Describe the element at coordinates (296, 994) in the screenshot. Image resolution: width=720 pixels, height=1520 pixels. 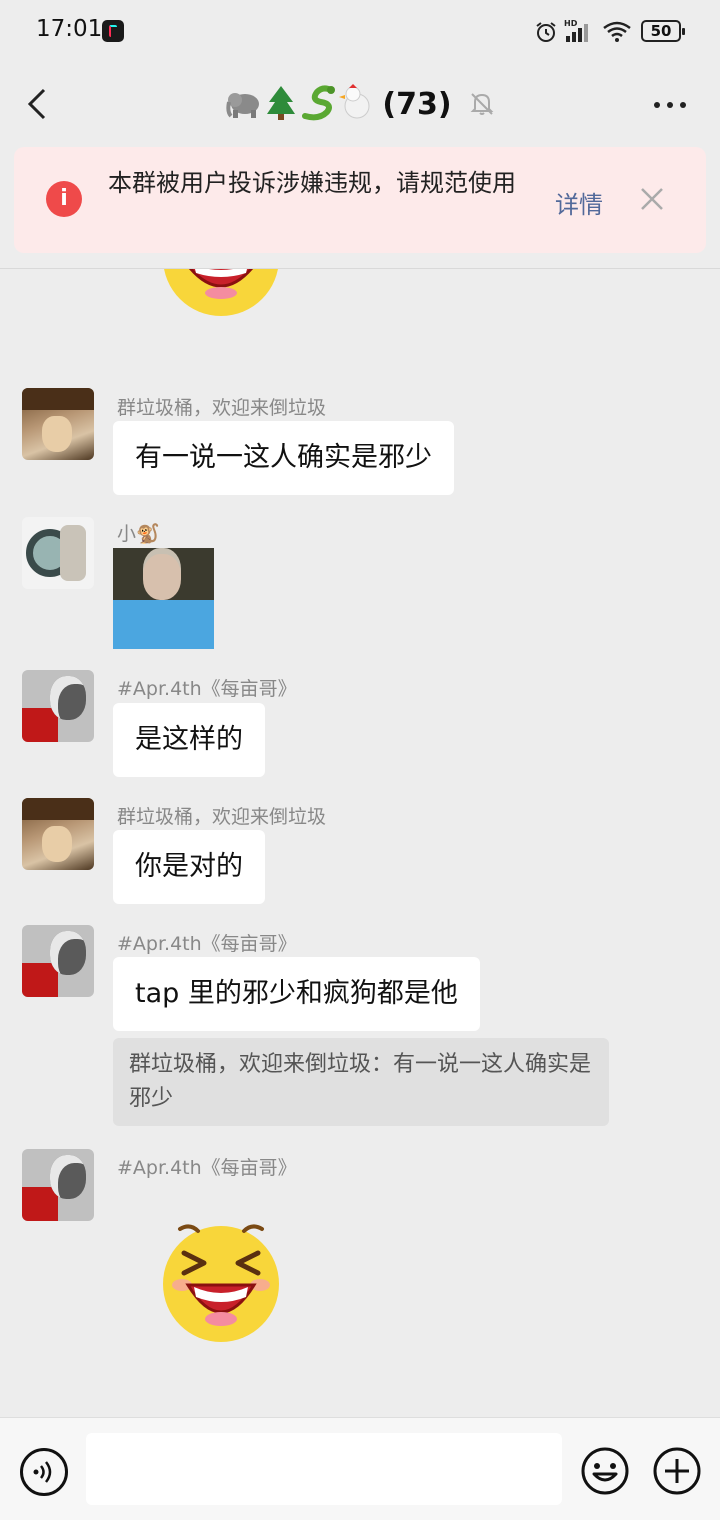
I see `message-bubble: tap 里的邪少和疯狗都是他` at that location.